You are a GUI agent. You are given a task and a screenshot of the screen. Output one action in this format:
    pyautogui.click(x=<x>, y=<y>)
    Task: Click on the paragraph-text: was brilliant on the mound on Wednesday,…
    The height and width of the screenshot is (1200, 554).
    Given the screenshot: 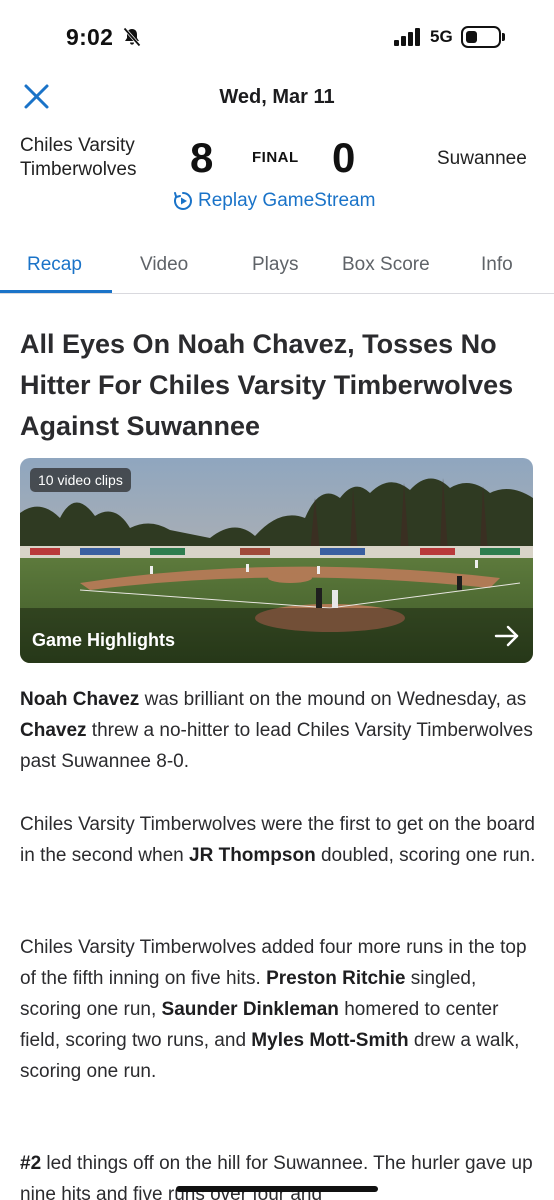 What is the action you would take?
    pyautogui.click(x=333, y=699)
    